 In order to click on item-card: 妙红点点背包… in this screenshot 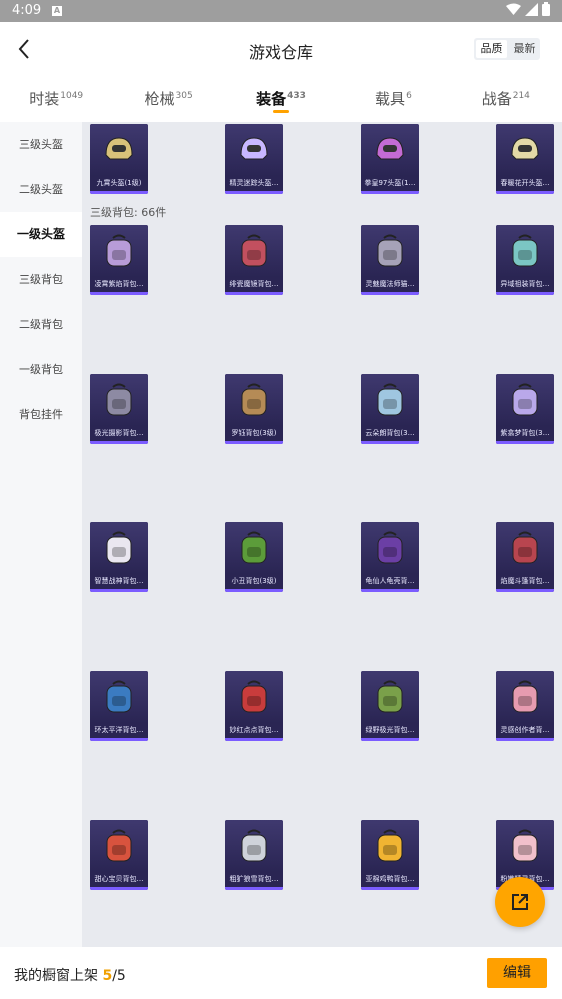, I will do `click(254, 706)`.